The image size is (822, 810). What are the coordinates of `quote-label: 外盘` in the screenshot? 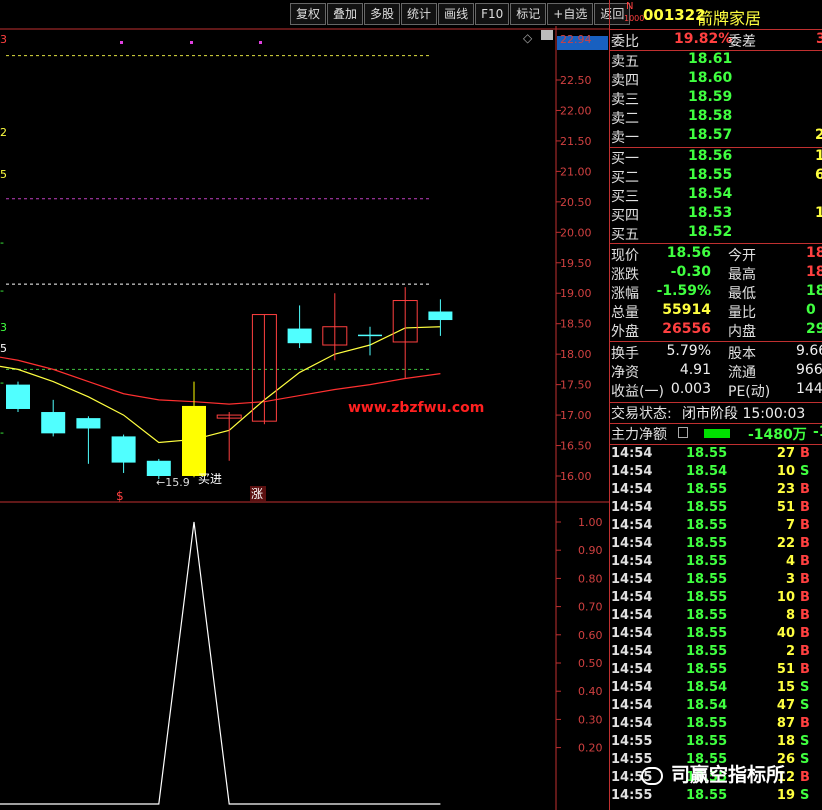 It's located at (625, 332).